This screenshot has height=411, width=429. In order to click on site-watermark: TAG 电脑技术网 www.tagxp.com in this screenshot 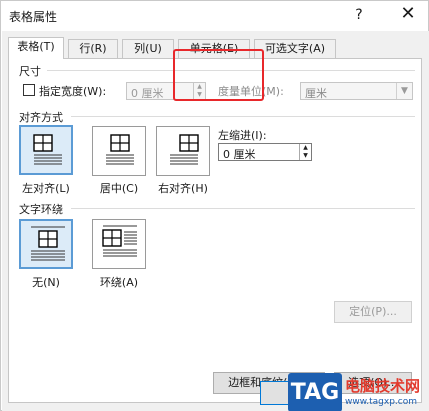, I will do `click(358, 392)`.